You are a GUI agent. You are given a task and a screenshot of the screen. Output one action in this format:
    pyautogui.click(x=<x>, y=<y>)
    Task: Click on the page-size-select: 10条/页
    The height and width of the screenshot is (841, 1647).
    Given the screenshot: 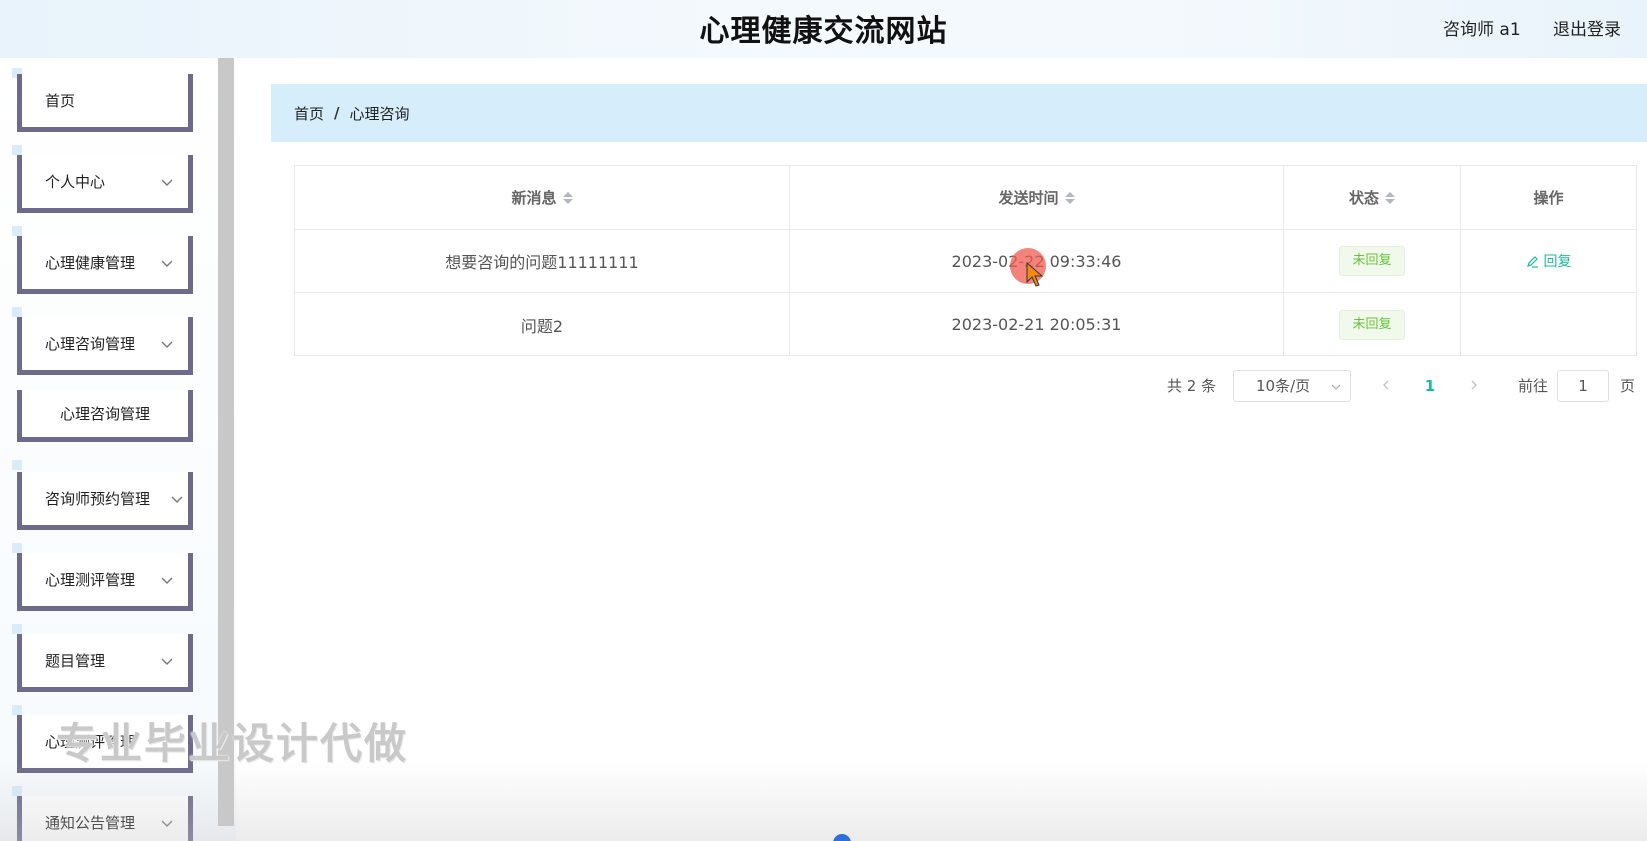 What is the action you would take?
    pyautogui.click(x=1292, y=386)
    